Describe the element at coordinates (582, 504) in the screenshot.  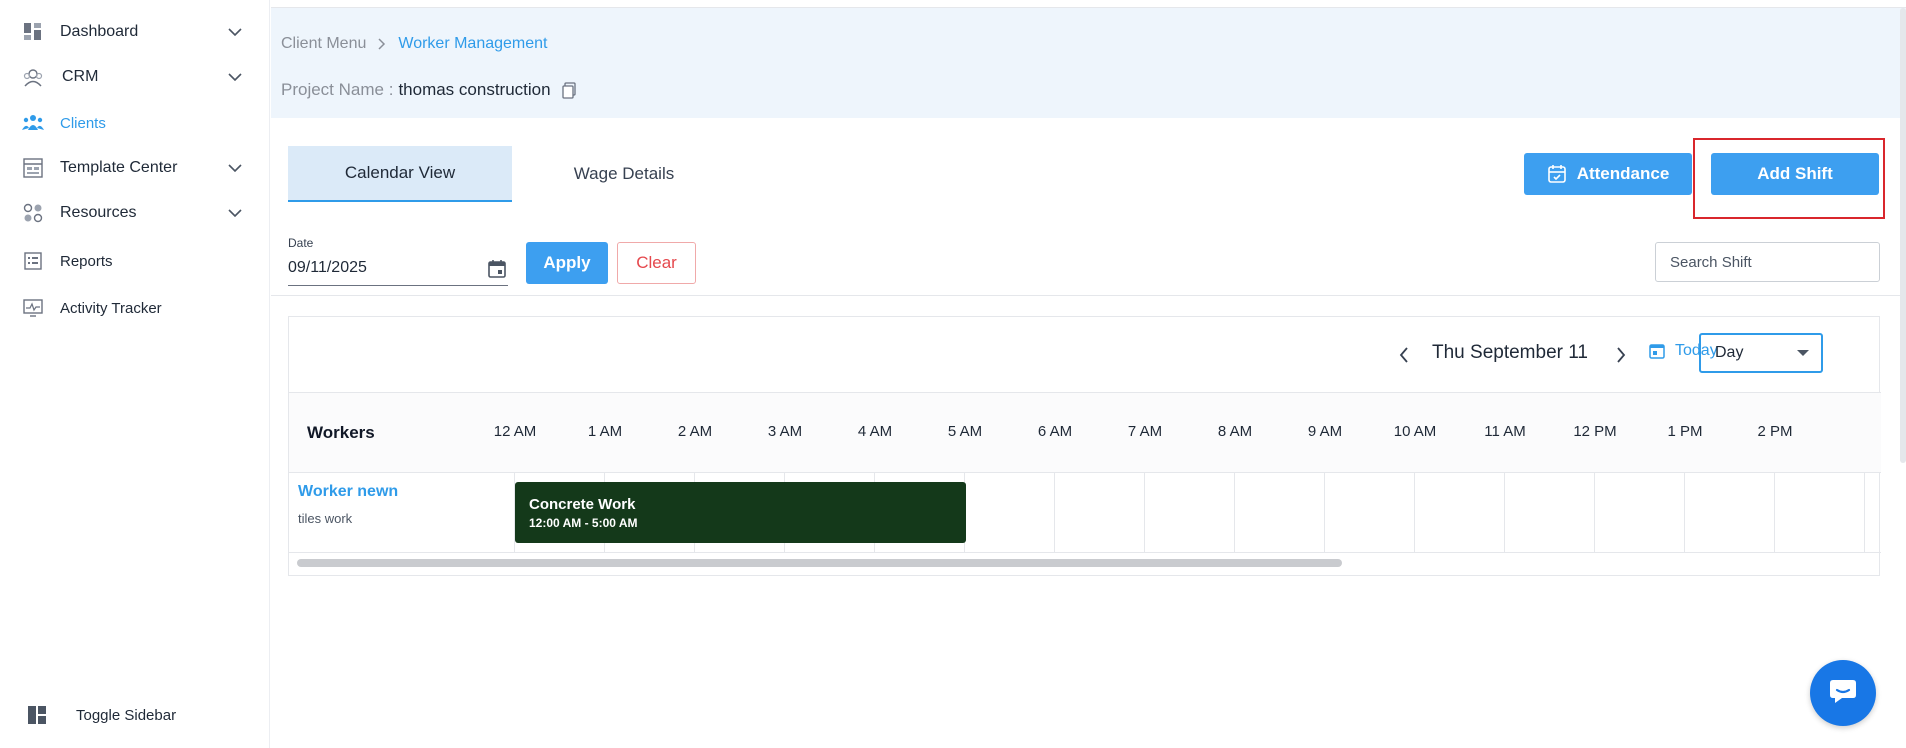
I see `shift-title: Concrete Work` at that location.